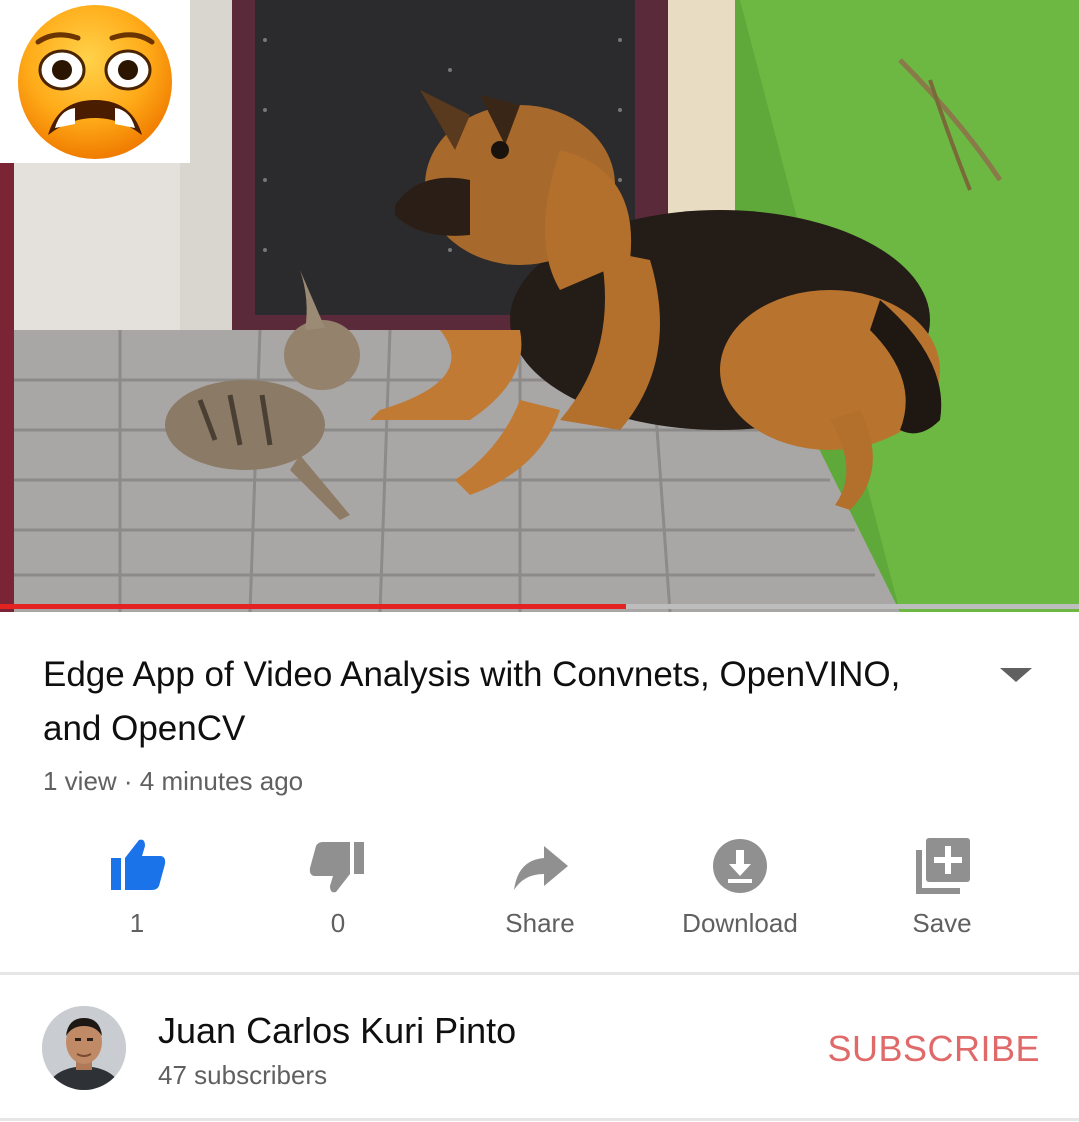  What do you see at coordinates (338, 923) in the screenshot?
I see `dislike-count: 0` at bounding box center [338, 923].